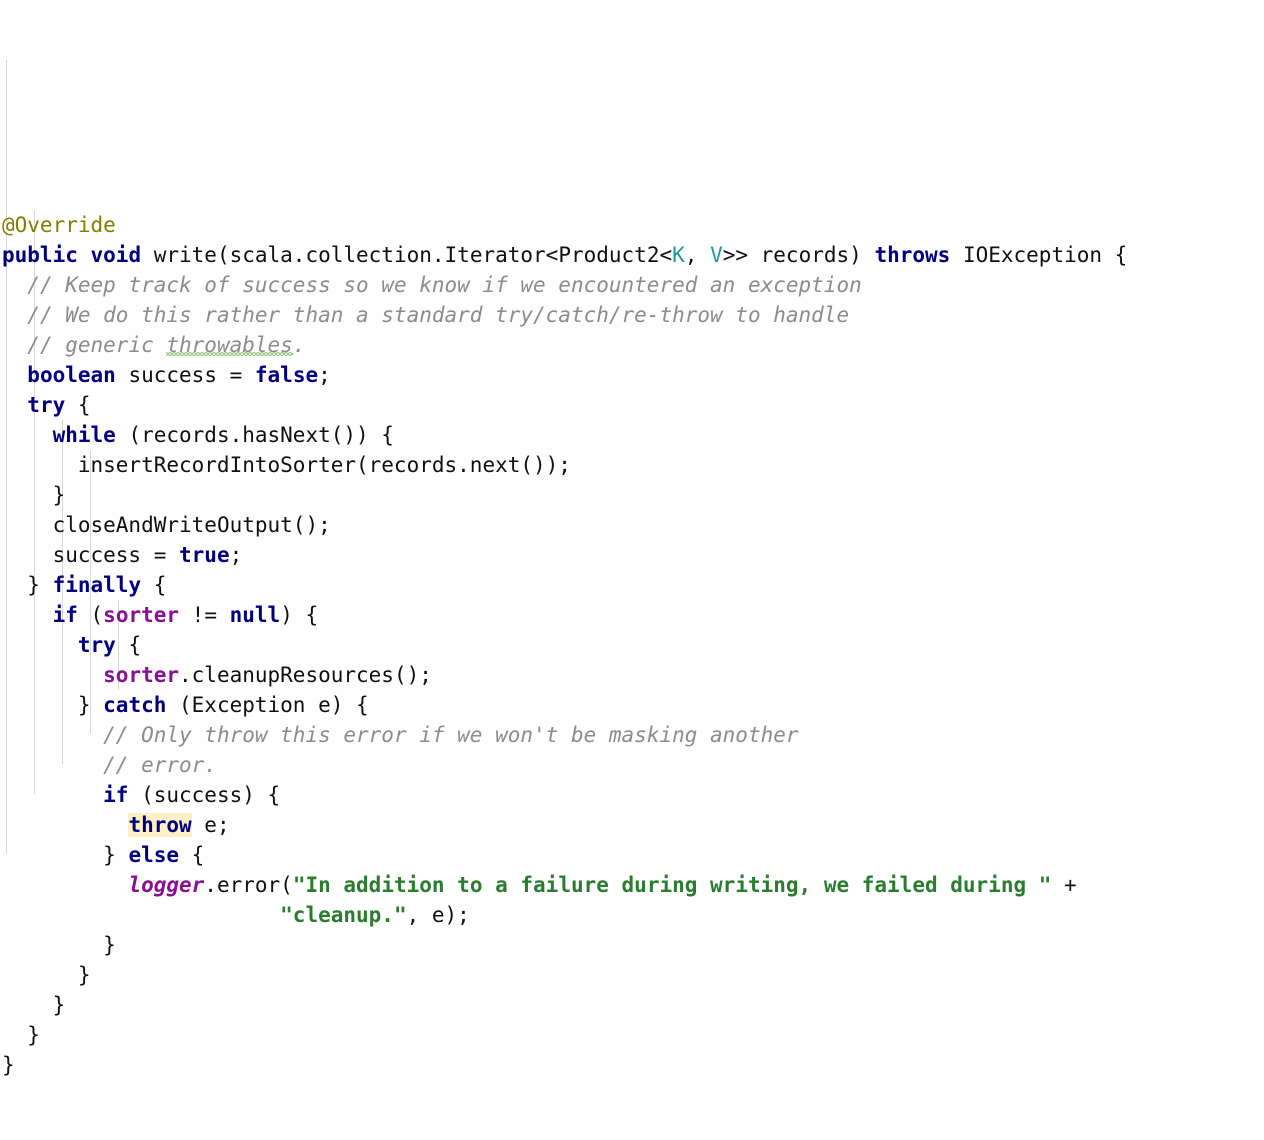 This screenshot has width=1264, height=1140. What do you see at coordinates (632, 465) in the screenshot?
I see `code-line: insertRecordIntoSorter(records.next());` at bounding box center [632, 465].